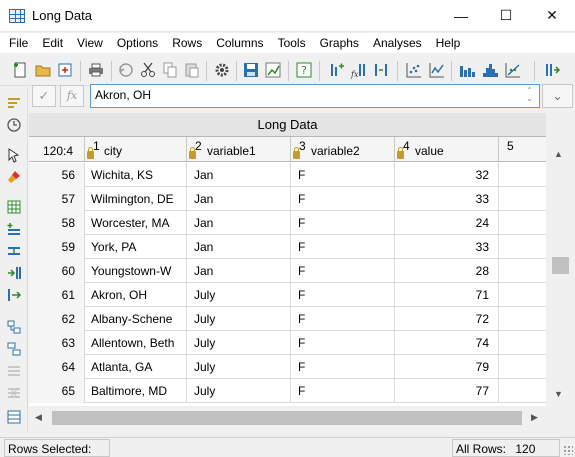  Describe the element at coordinates (14, 273) in the screenshot. I see `column-move-icon` at that location.